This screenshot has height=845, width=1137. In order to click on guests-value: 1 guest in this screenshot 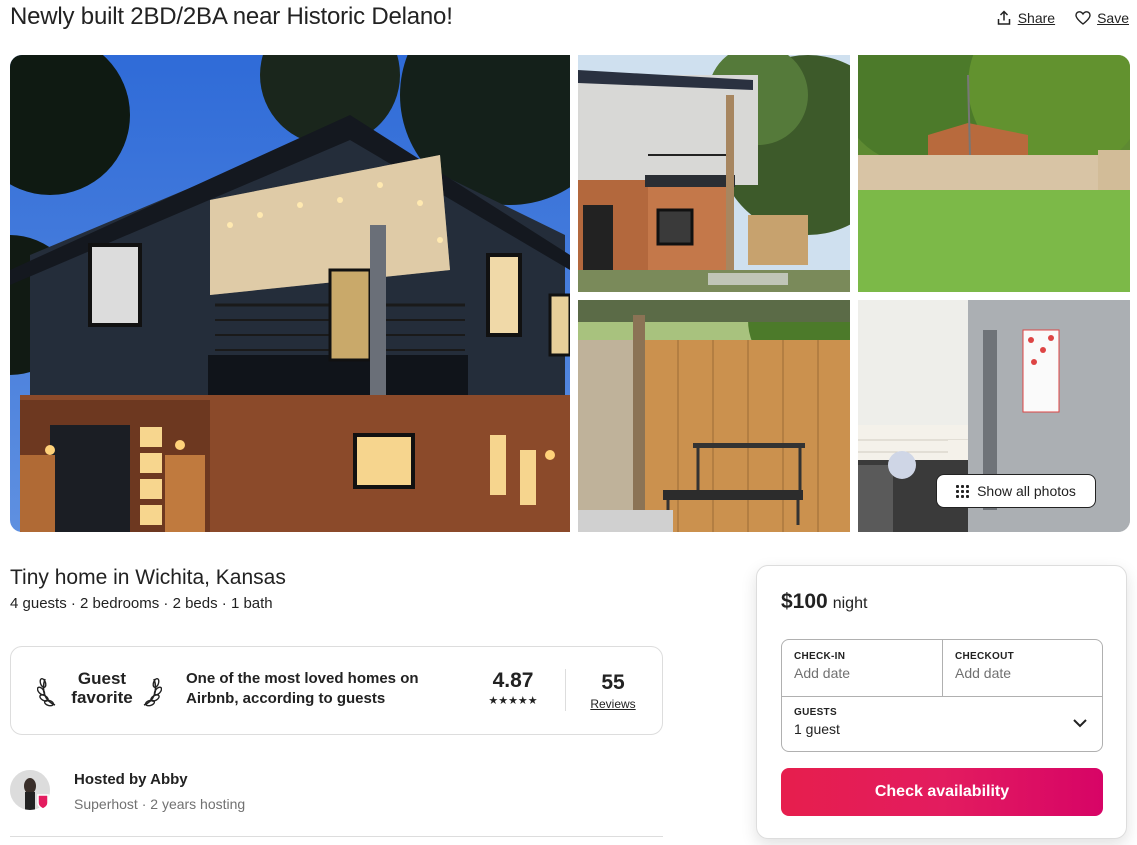, I will do `click(817, 729)`.